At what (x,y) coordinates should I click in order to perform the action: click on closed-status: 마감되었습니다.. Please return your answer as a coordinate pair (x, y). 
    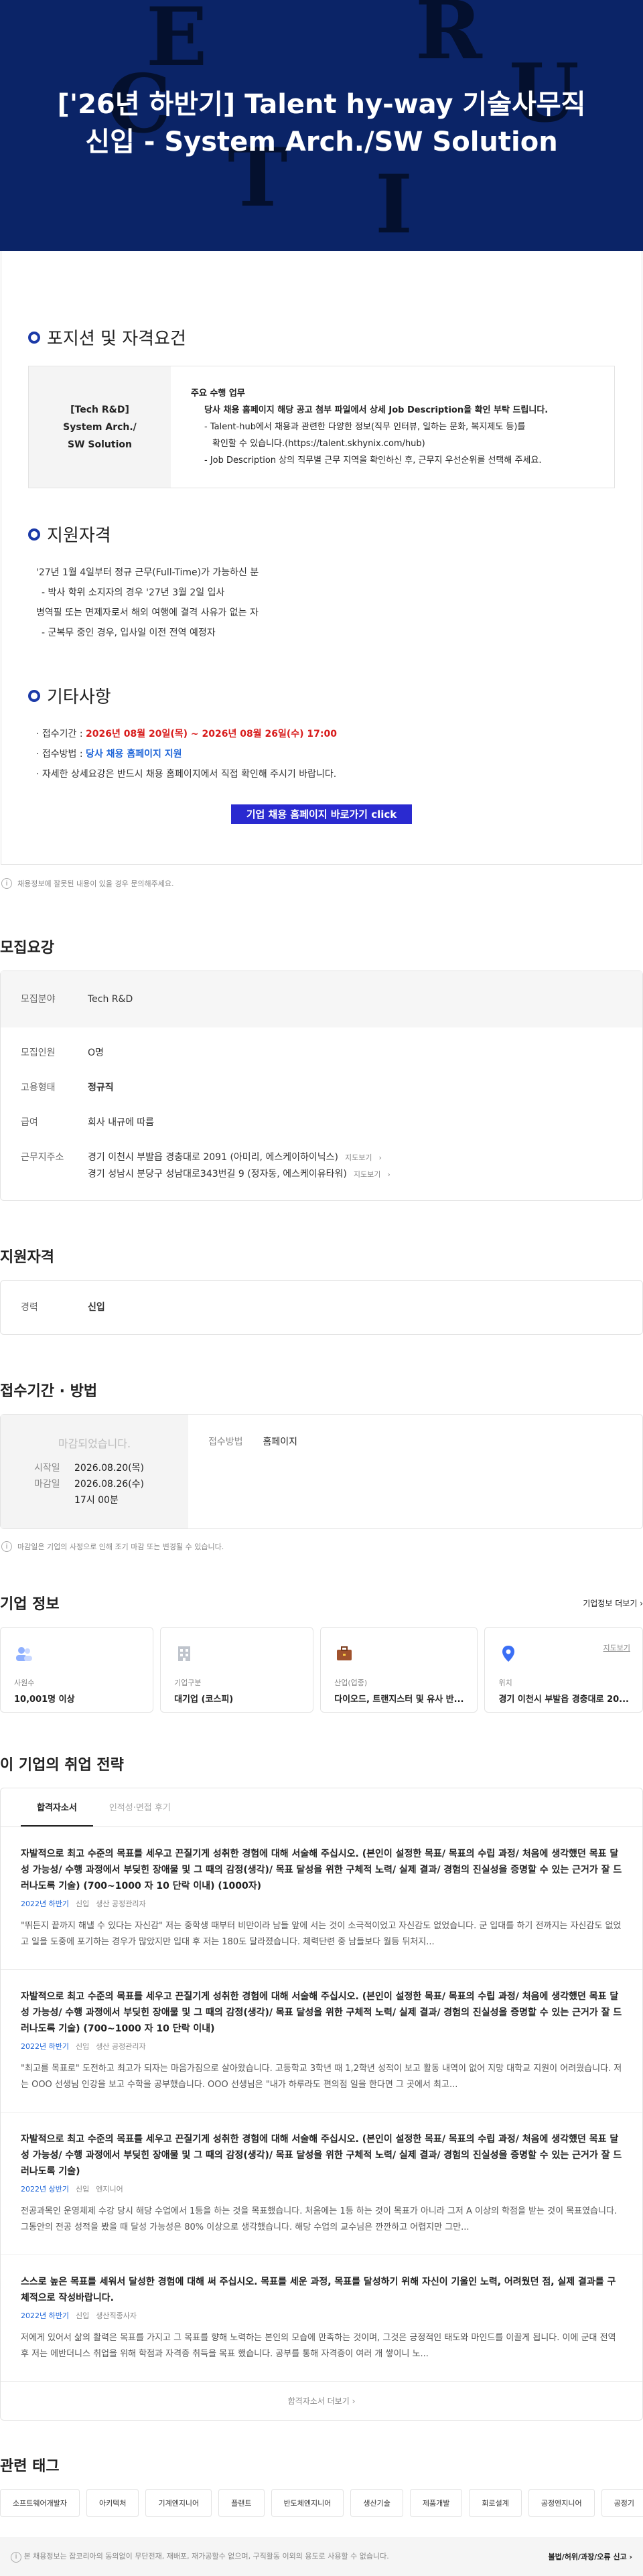
    Looking at the image, I should click on (94, 1443).